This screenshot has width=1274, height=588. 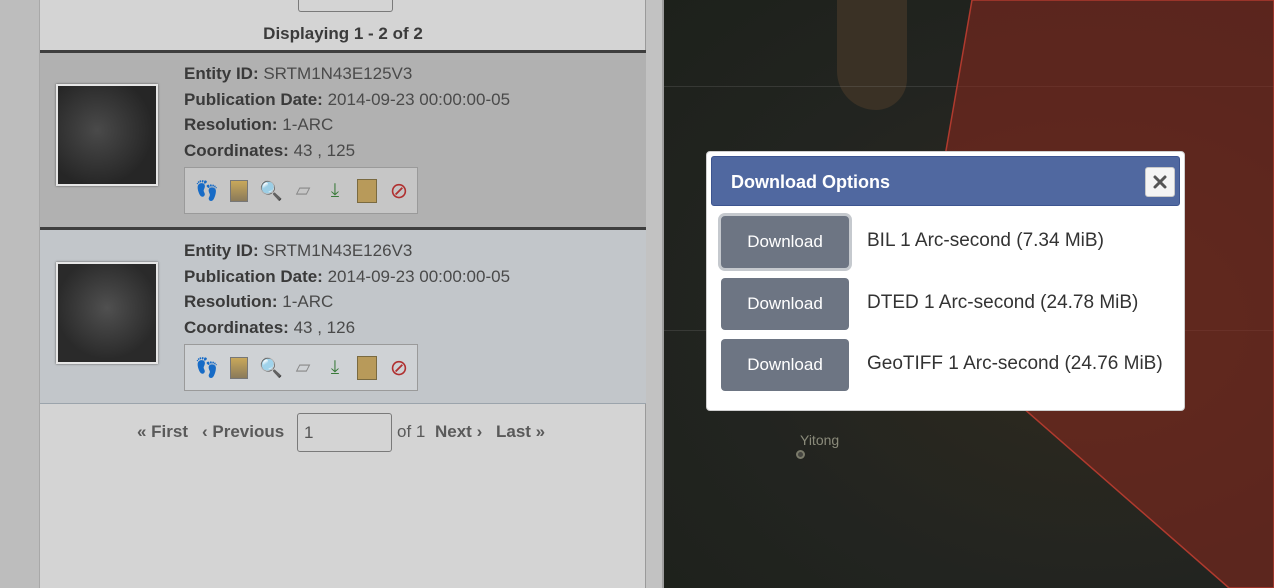 I want to click on download-dted-button: Download, so click(x=785, y=304).